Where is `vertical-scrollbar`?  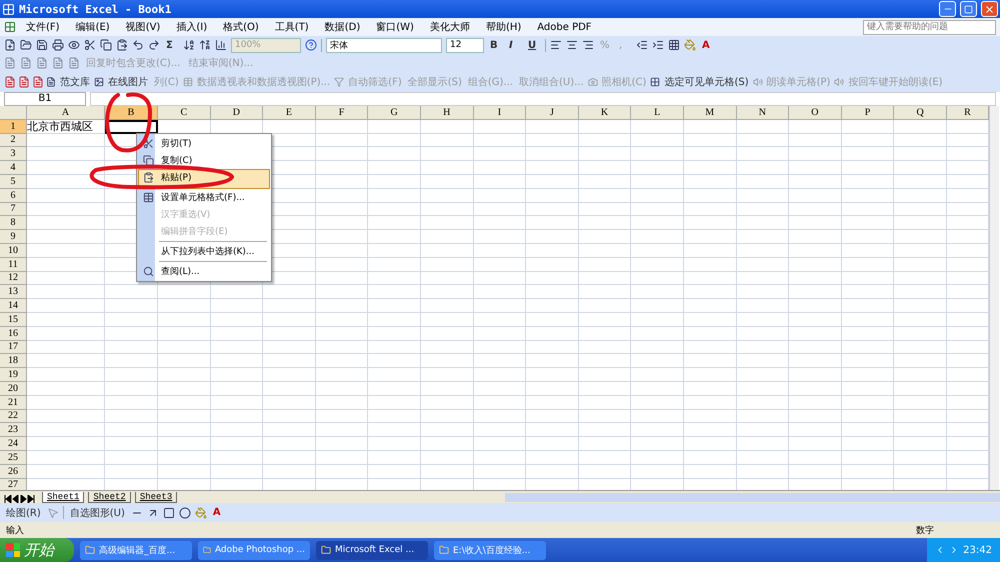
vertical-scrollbar is located at coordinates (993, 298).